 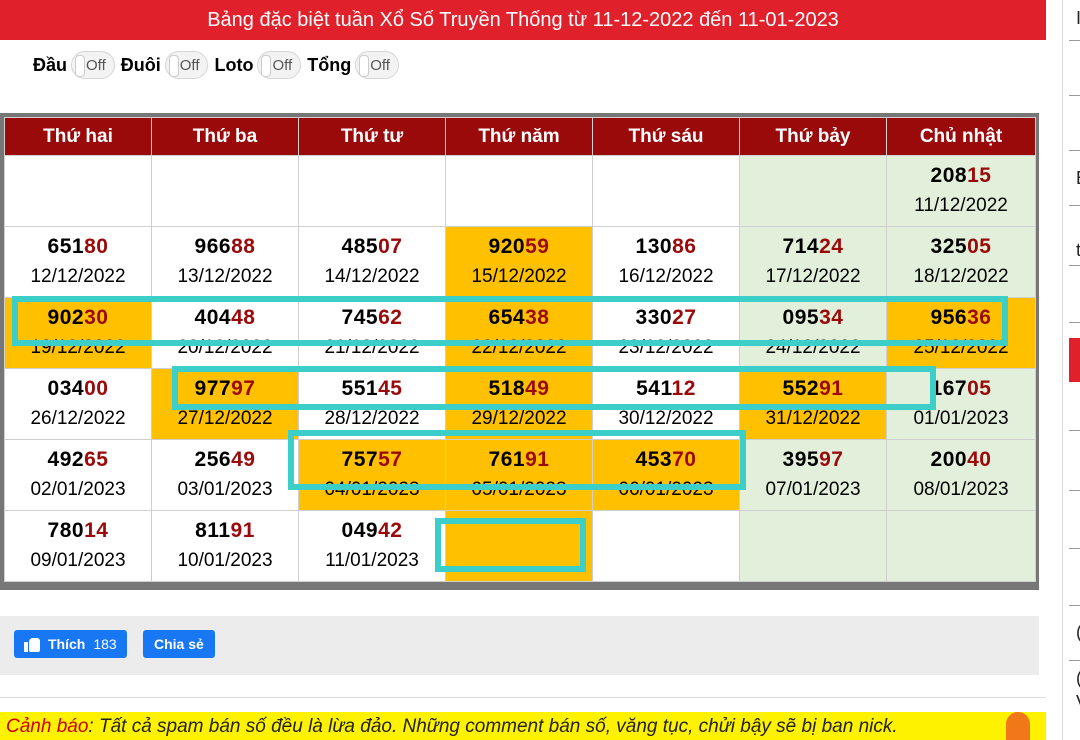 I want to click on result-head-digits: 256, so click(x=213, y=459).